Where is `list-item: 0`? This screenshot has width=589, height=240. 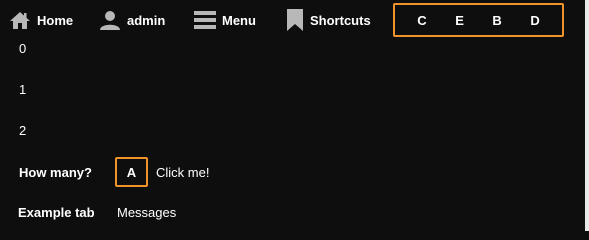
list-item: 0 is located at coordinates (23, 48).